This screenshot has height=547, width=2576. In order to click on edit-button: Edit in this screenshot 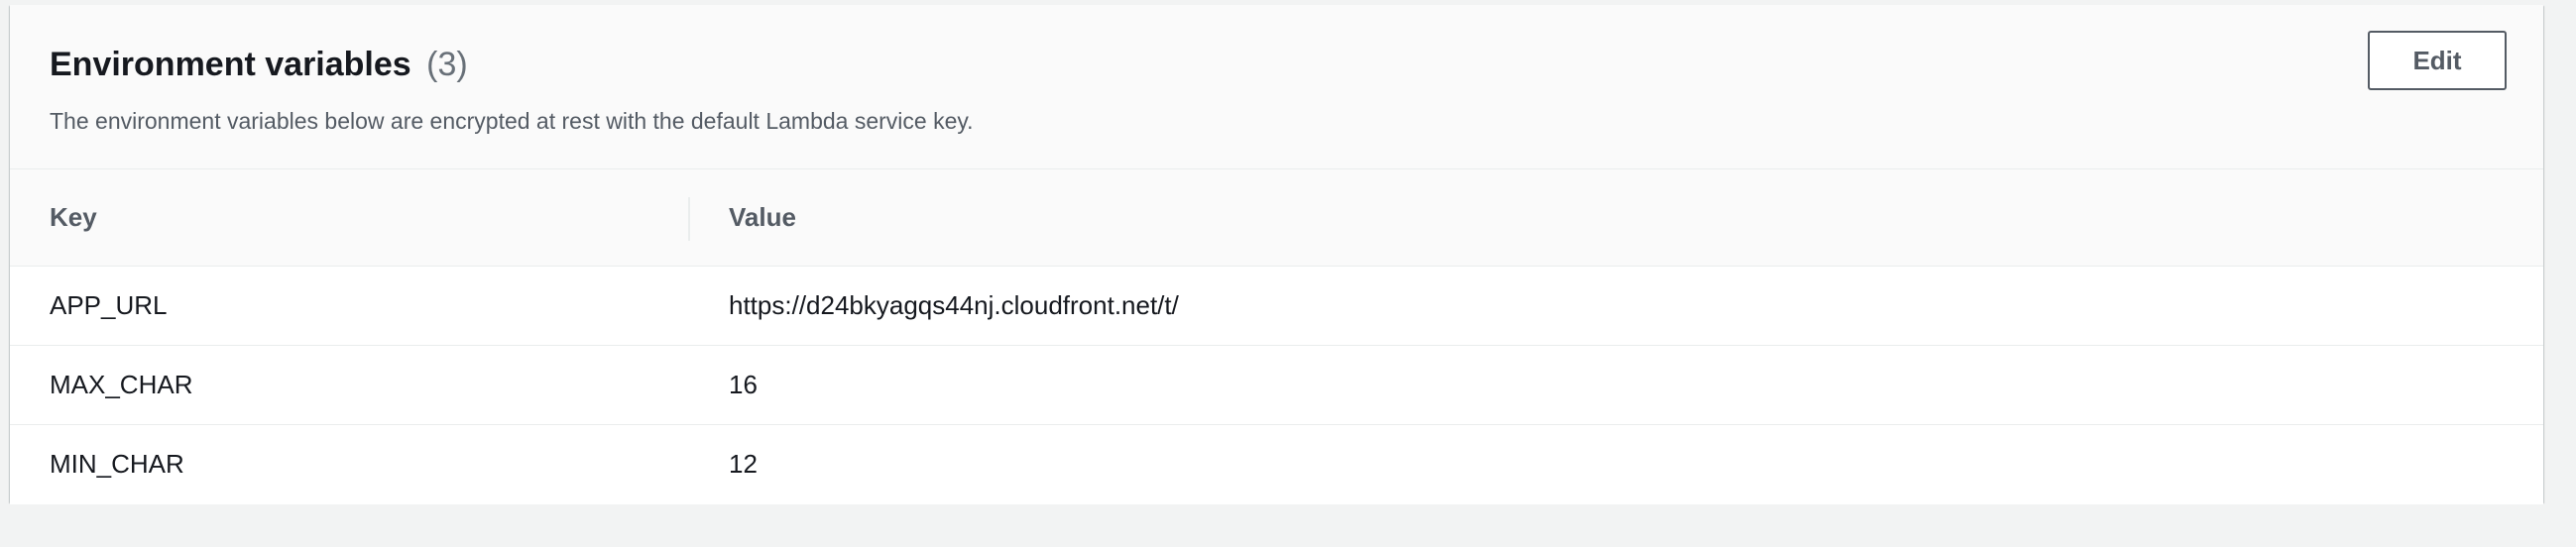, I will do `click(2438, 60)`.